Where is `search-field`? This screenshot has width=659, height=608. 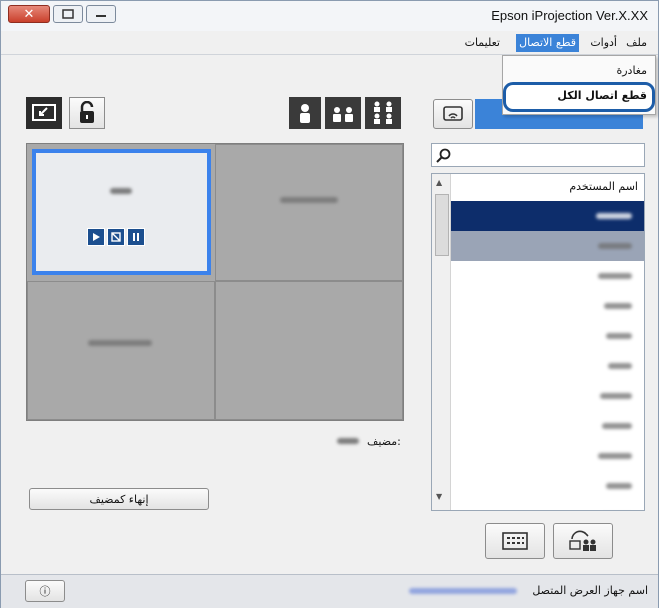
search-field is located at coordinates (538, 155).